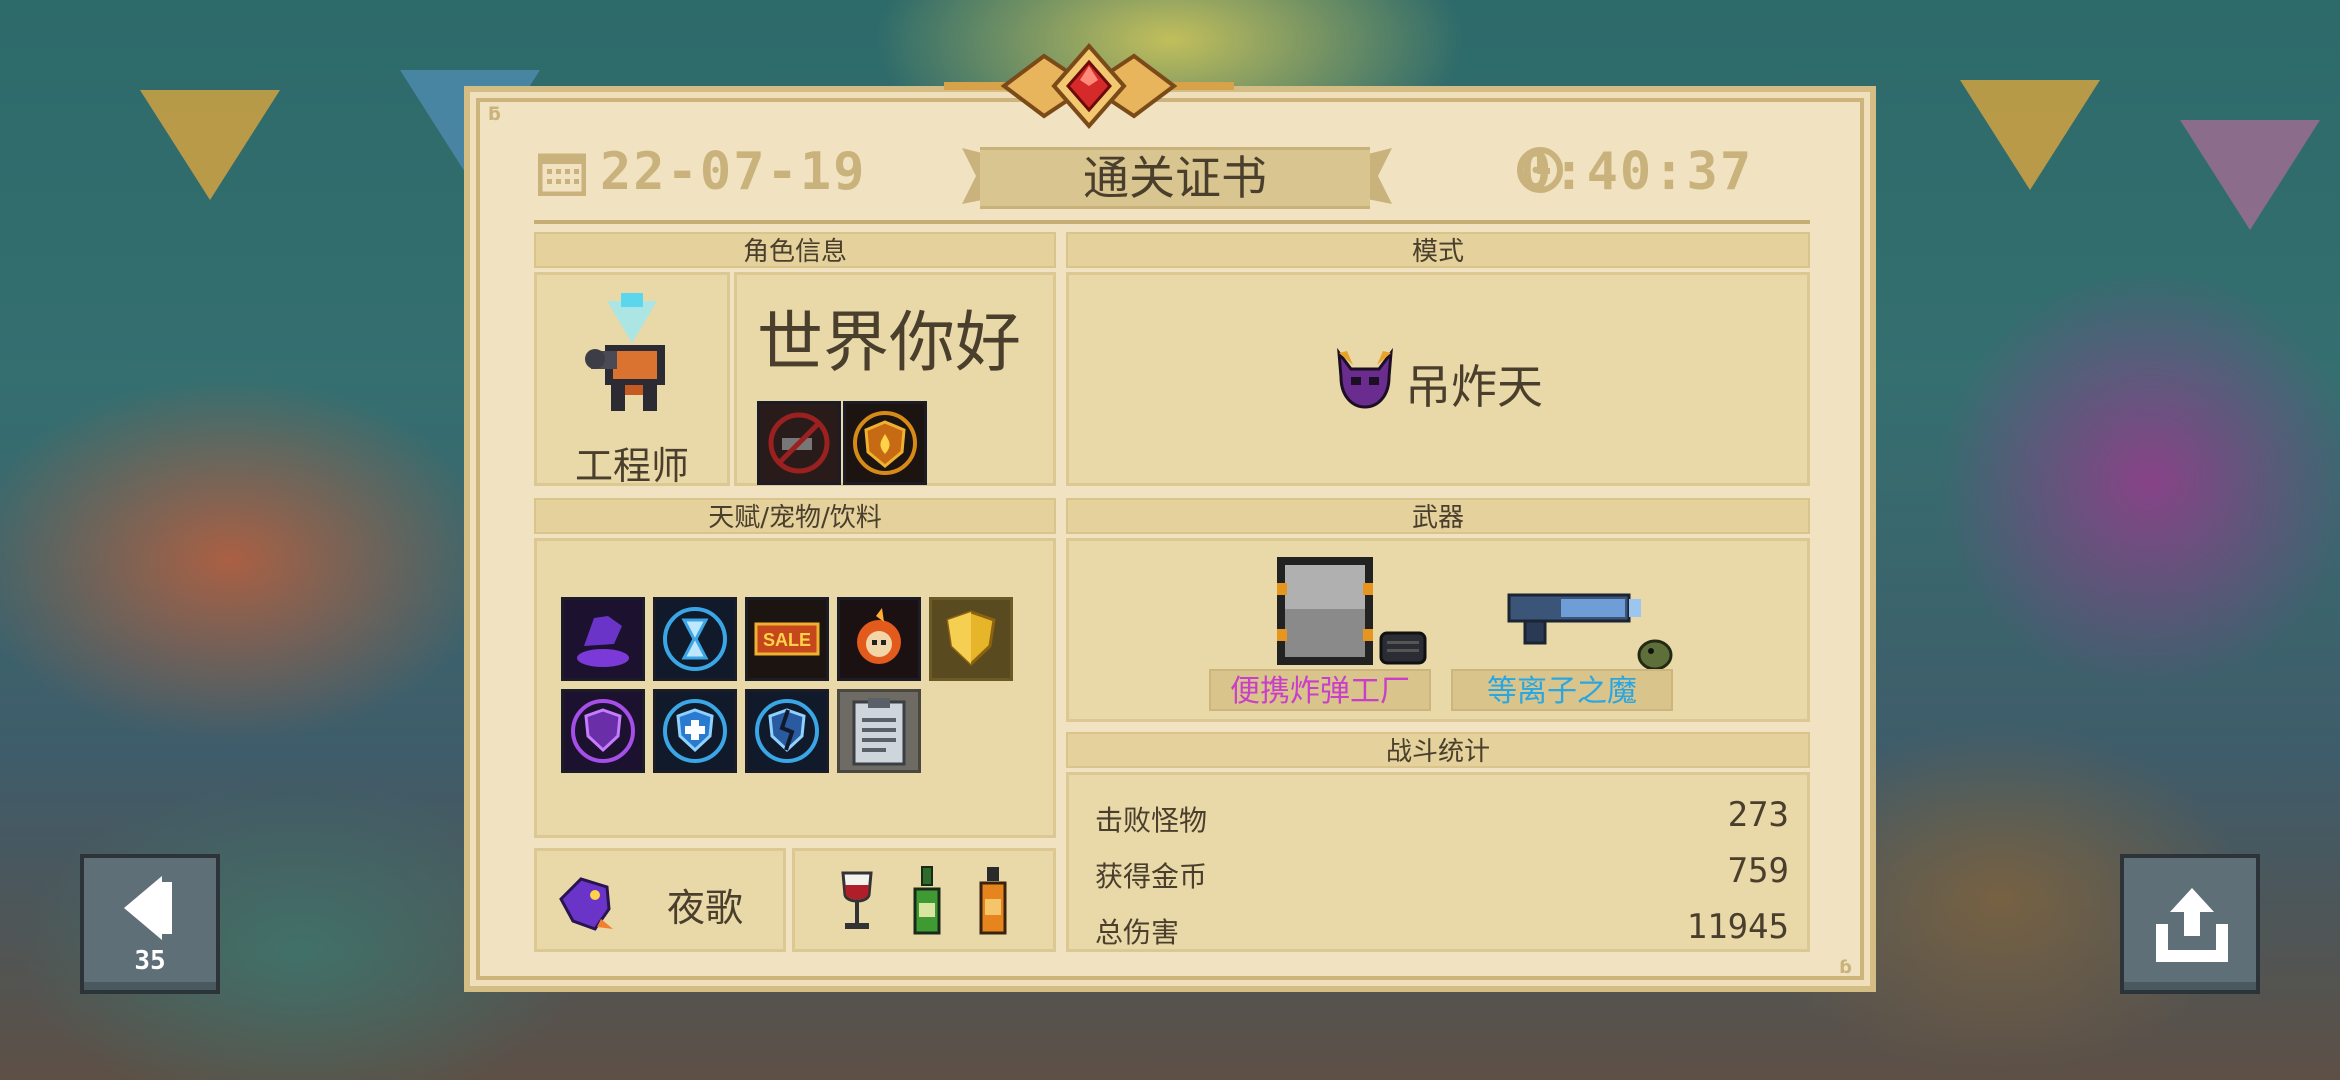  I want to click on section-header-character: 角色信息, so click(795, 250).